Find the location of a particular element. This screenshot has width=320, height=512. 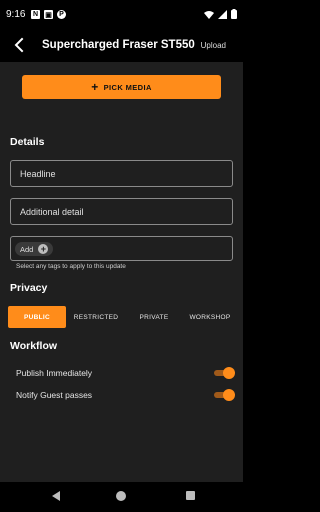

details-title: Details is located at coordinates (27, 142).